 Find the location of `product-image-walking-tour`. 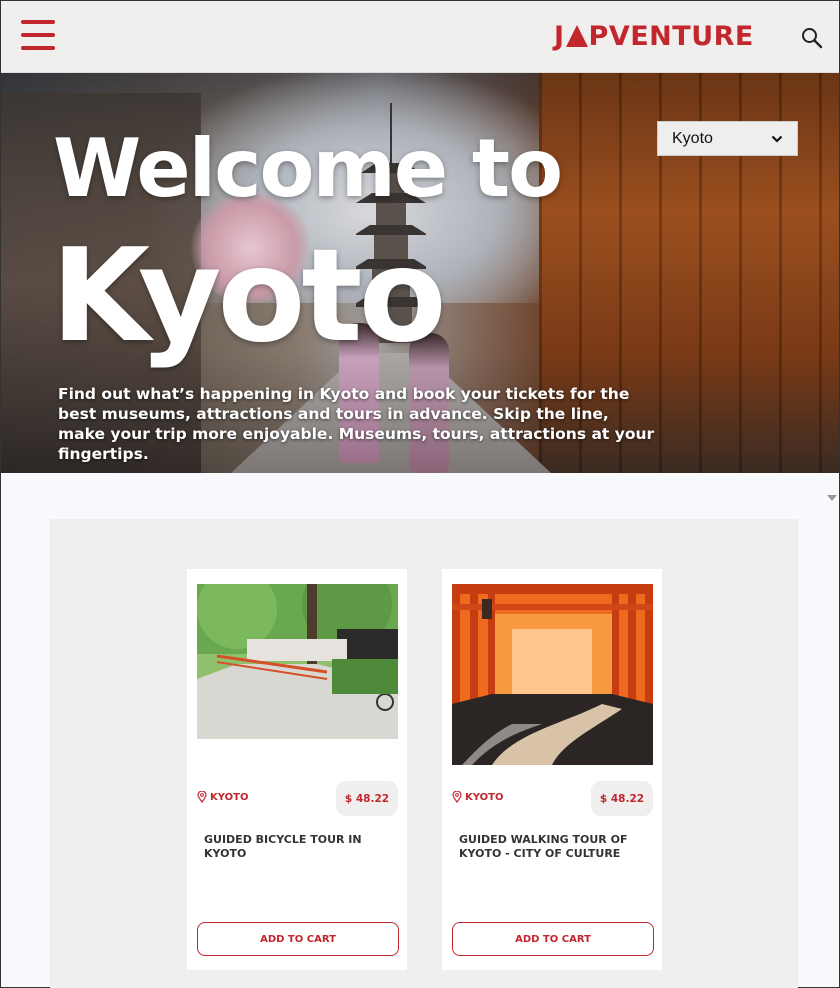

product-image-walking-tour is located at coordinates (552, 674).